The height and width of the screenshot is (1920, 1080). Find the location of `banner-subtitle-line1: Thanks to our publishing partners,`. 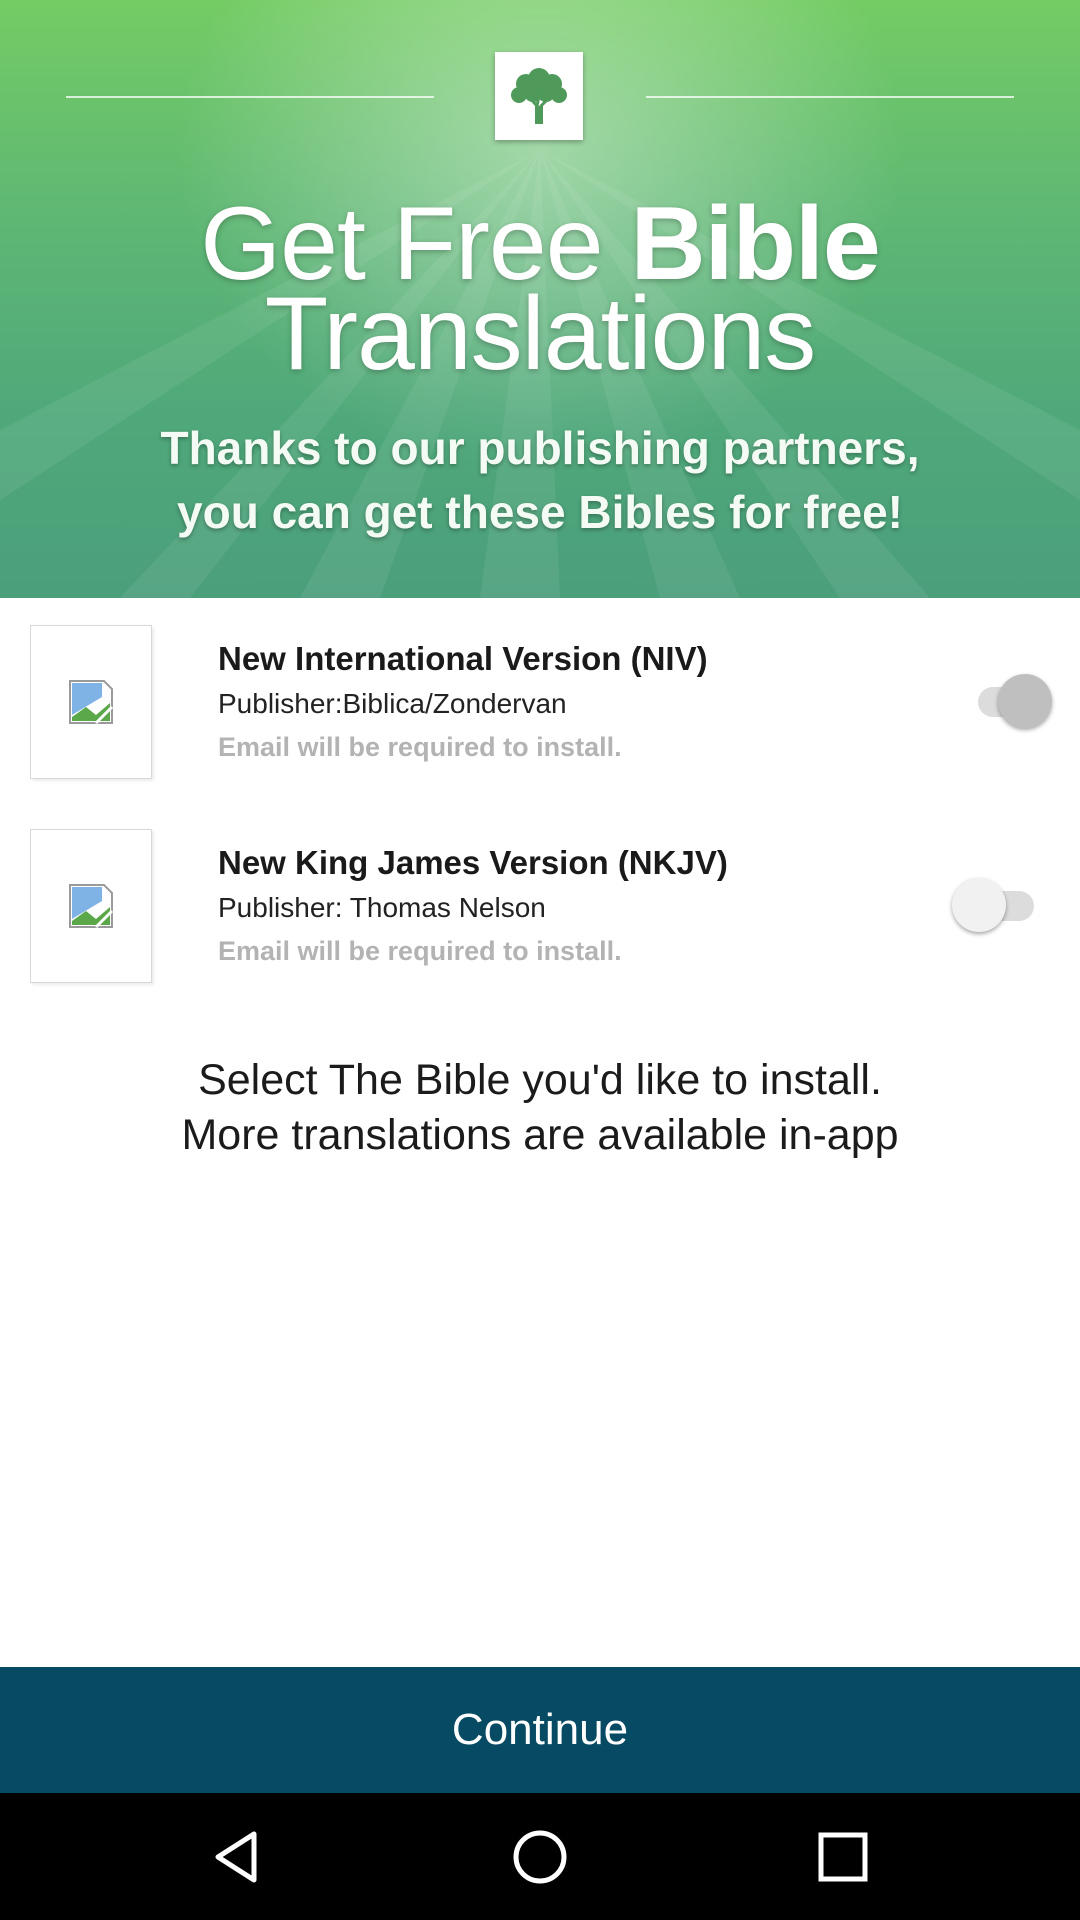

banner-subtitle-line1: Thanks to our publishing partners, is located at coordinates (540, 448).